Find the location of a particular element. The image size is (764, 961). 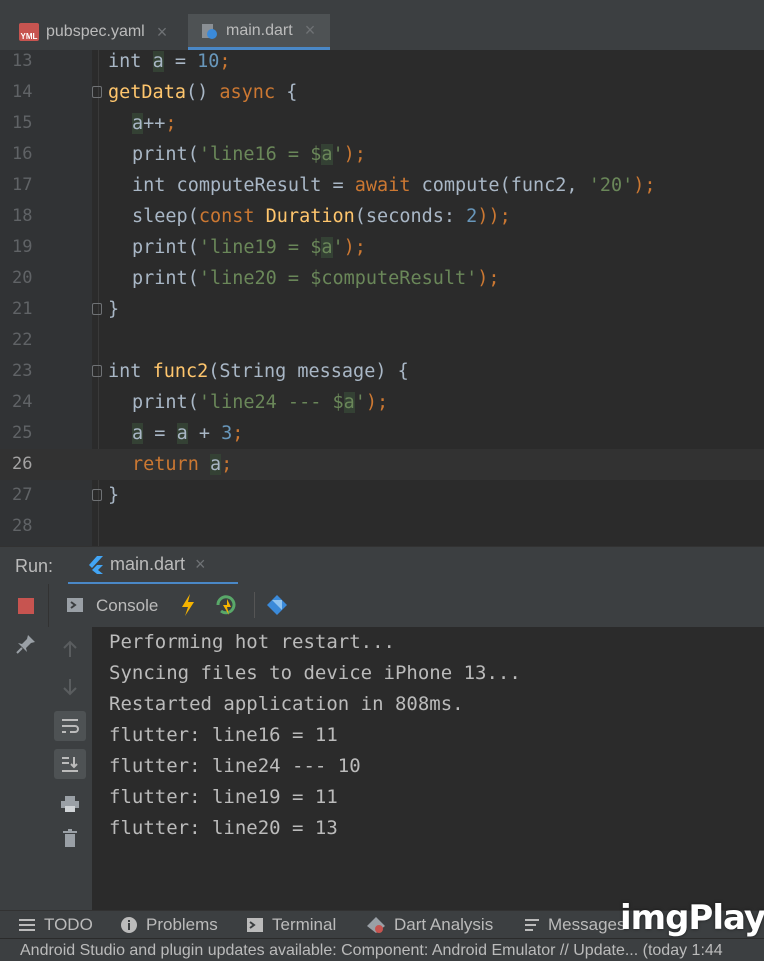

tab-pubspec-yaml: YML pubspec.yaml × is located at coordinates (92, 32).